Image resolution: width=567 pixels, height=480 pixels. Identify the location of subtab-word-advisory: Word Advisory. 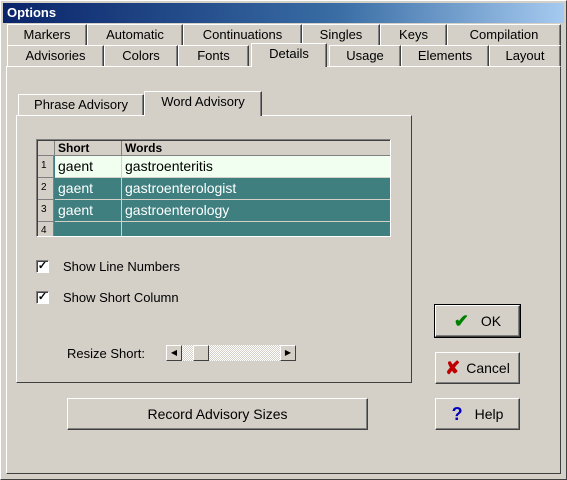
(203, 103).